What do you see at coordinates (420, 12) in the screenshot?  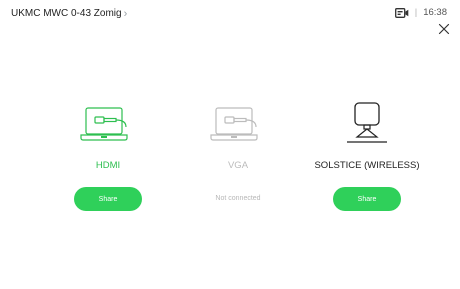 I see `status-area: | 16:38` at bounding box center [420, 12].